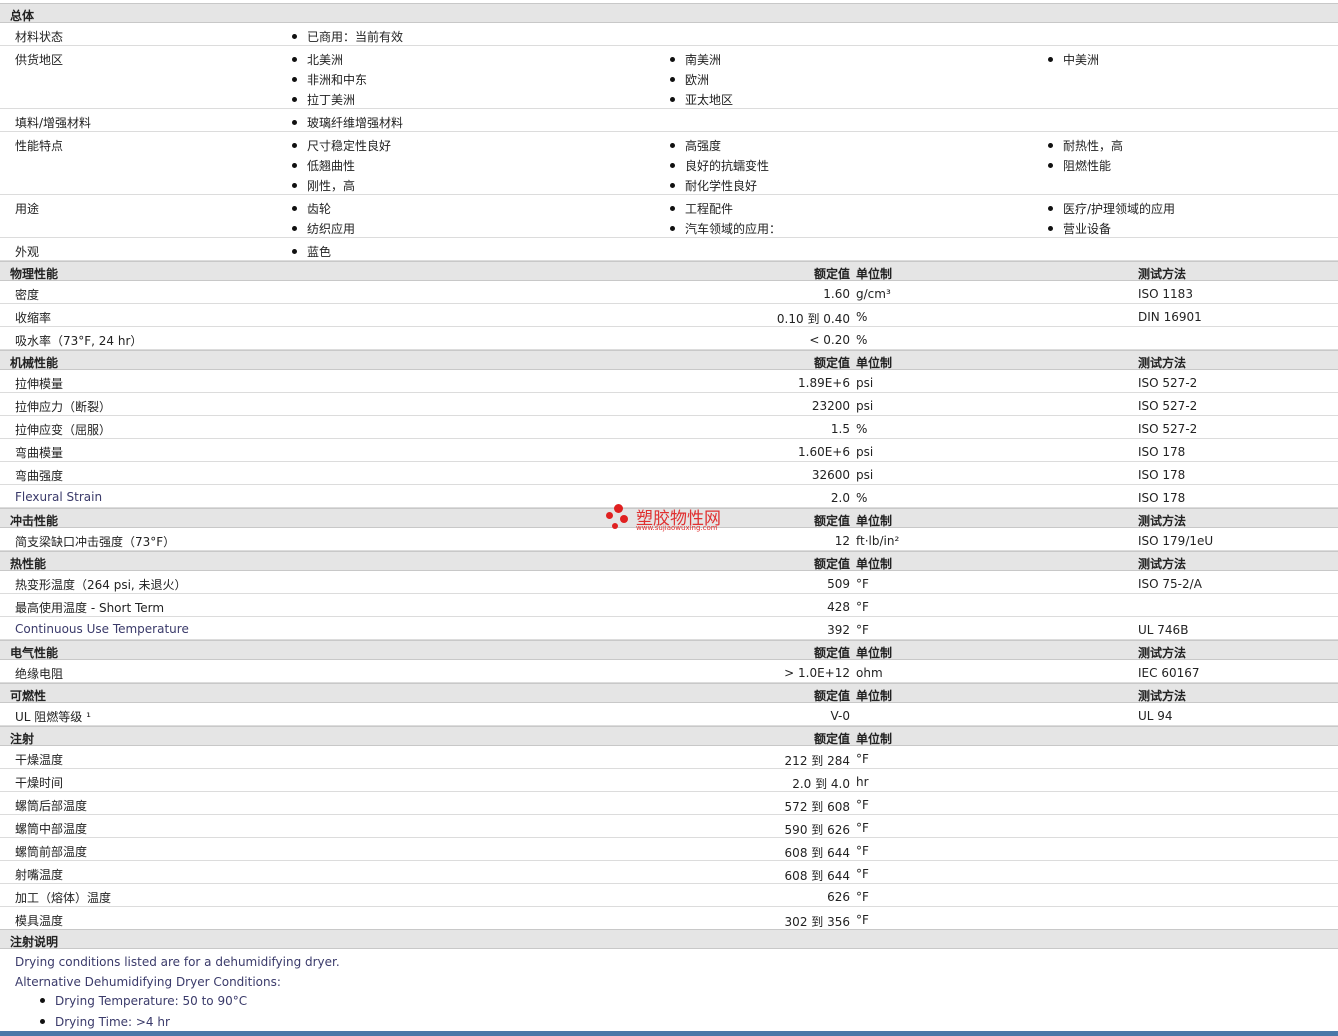  I want to click on property-row: 拉伸应变（屈服） 1.5% ISO 527-2, so click(669, 427).